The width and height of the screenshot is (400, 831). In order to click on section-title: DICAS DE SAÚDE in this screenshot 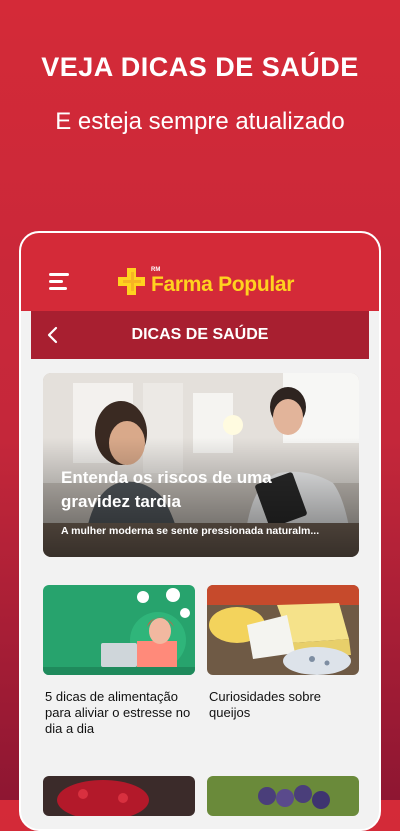, I will do `click(200, 334)`.